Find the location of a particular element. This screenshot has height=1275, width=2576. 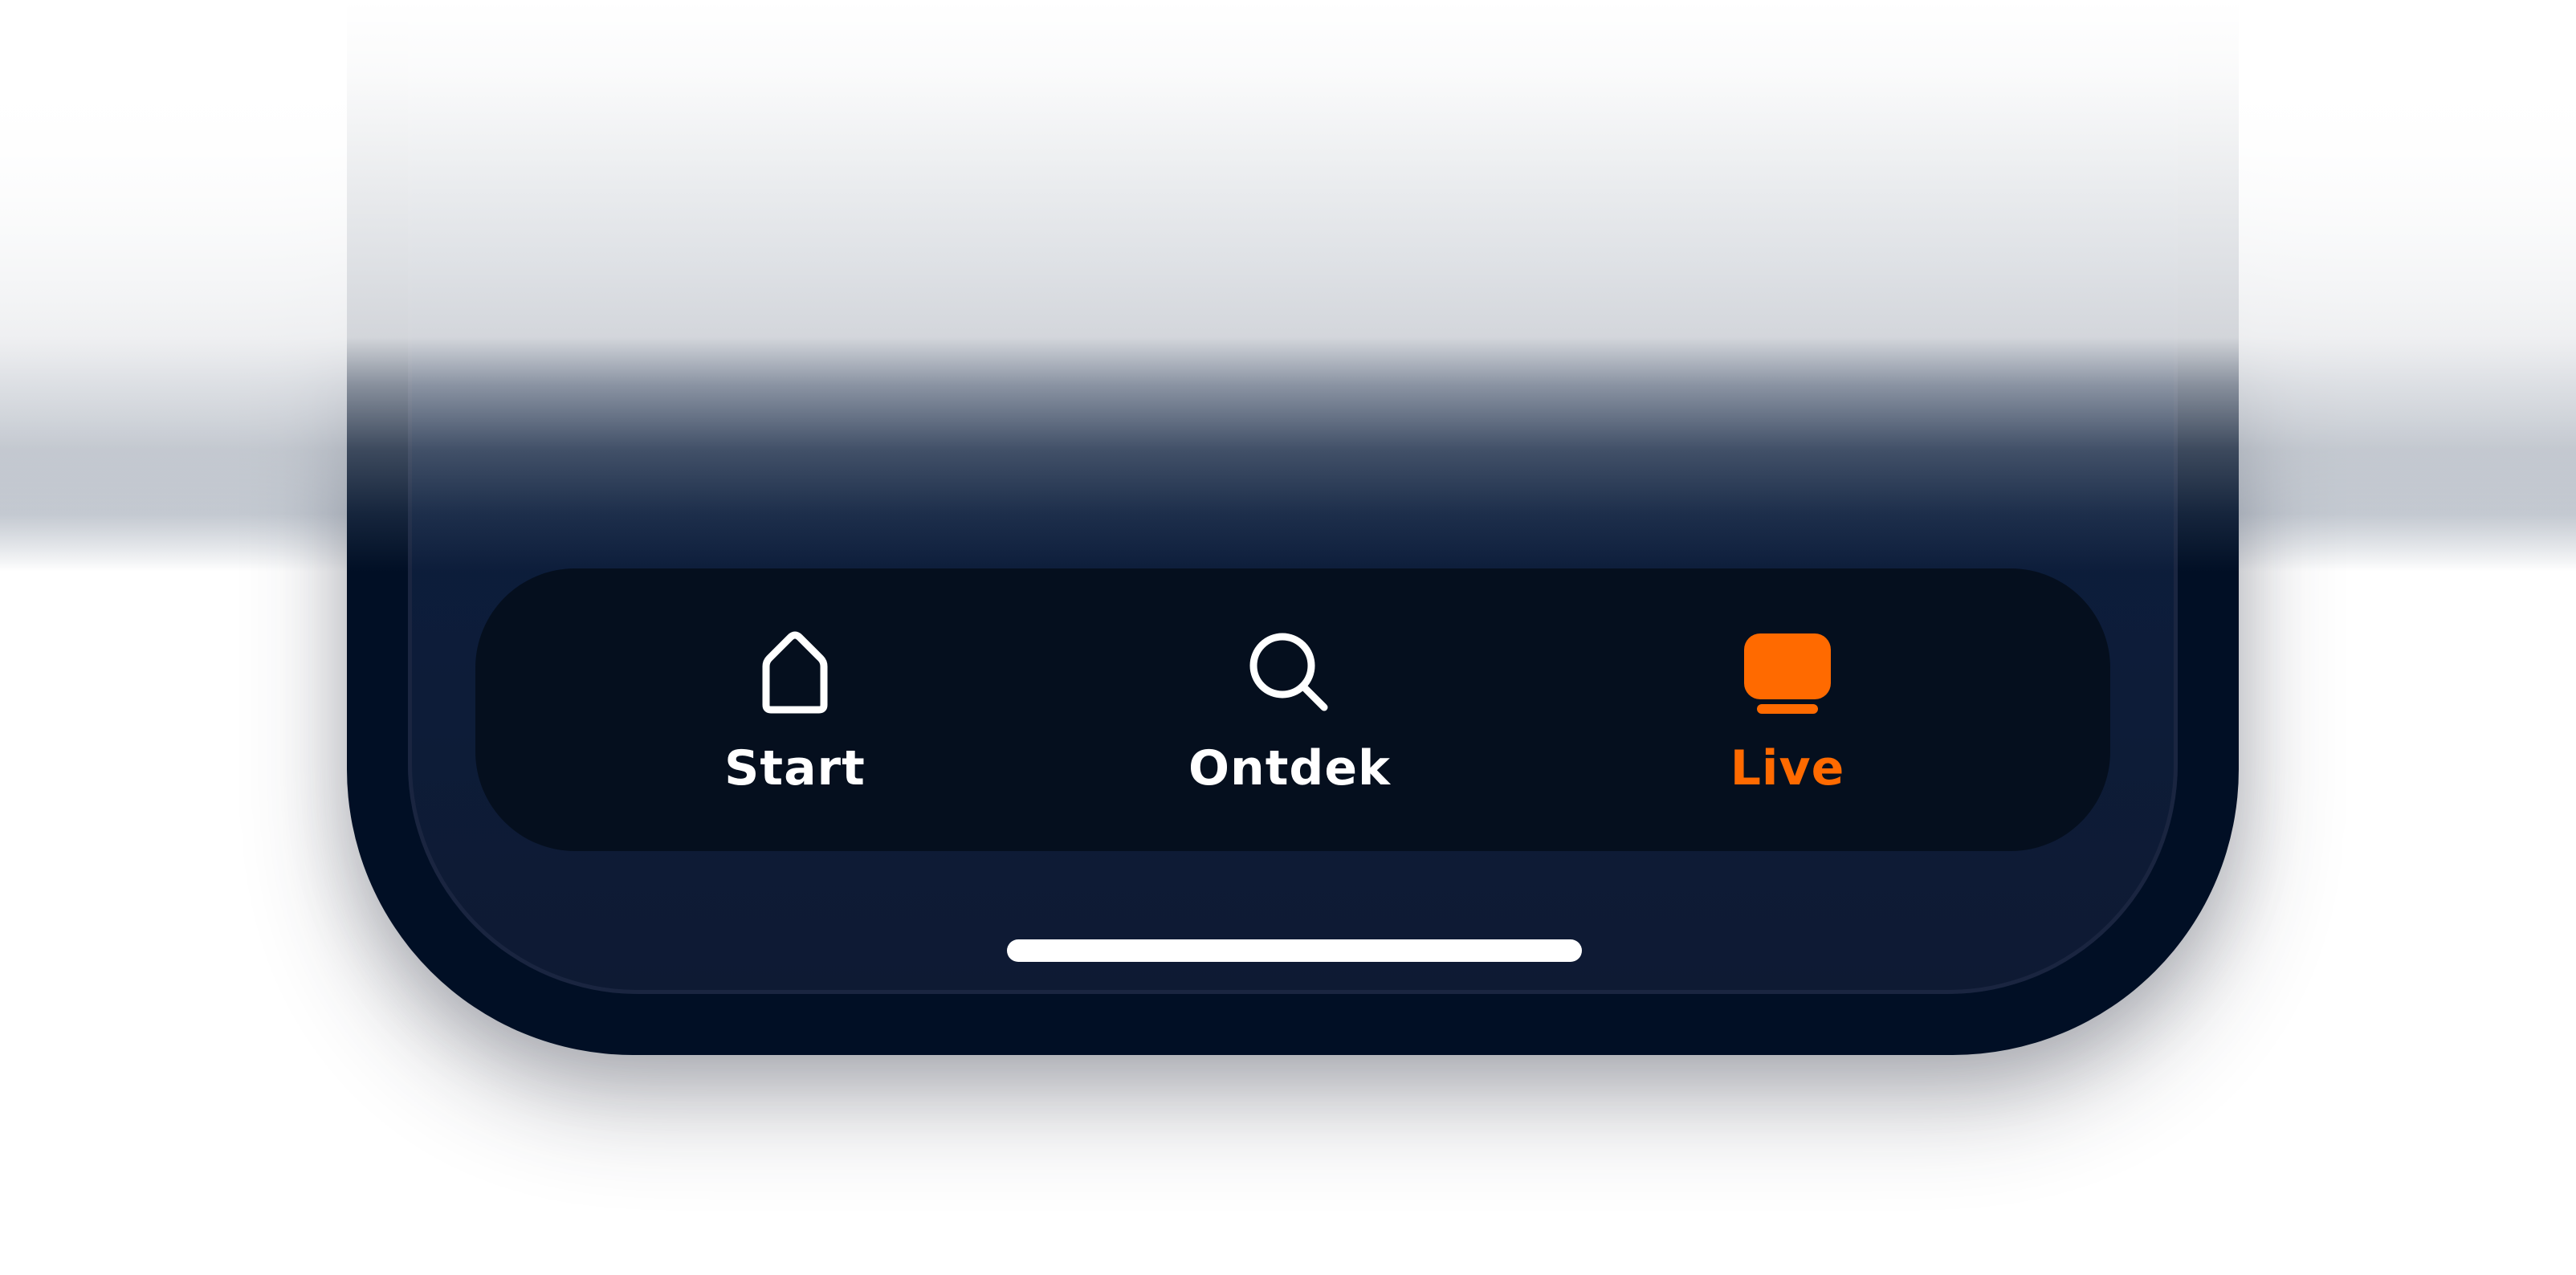

tab-live: Live is located at coordinates (1788, 709).